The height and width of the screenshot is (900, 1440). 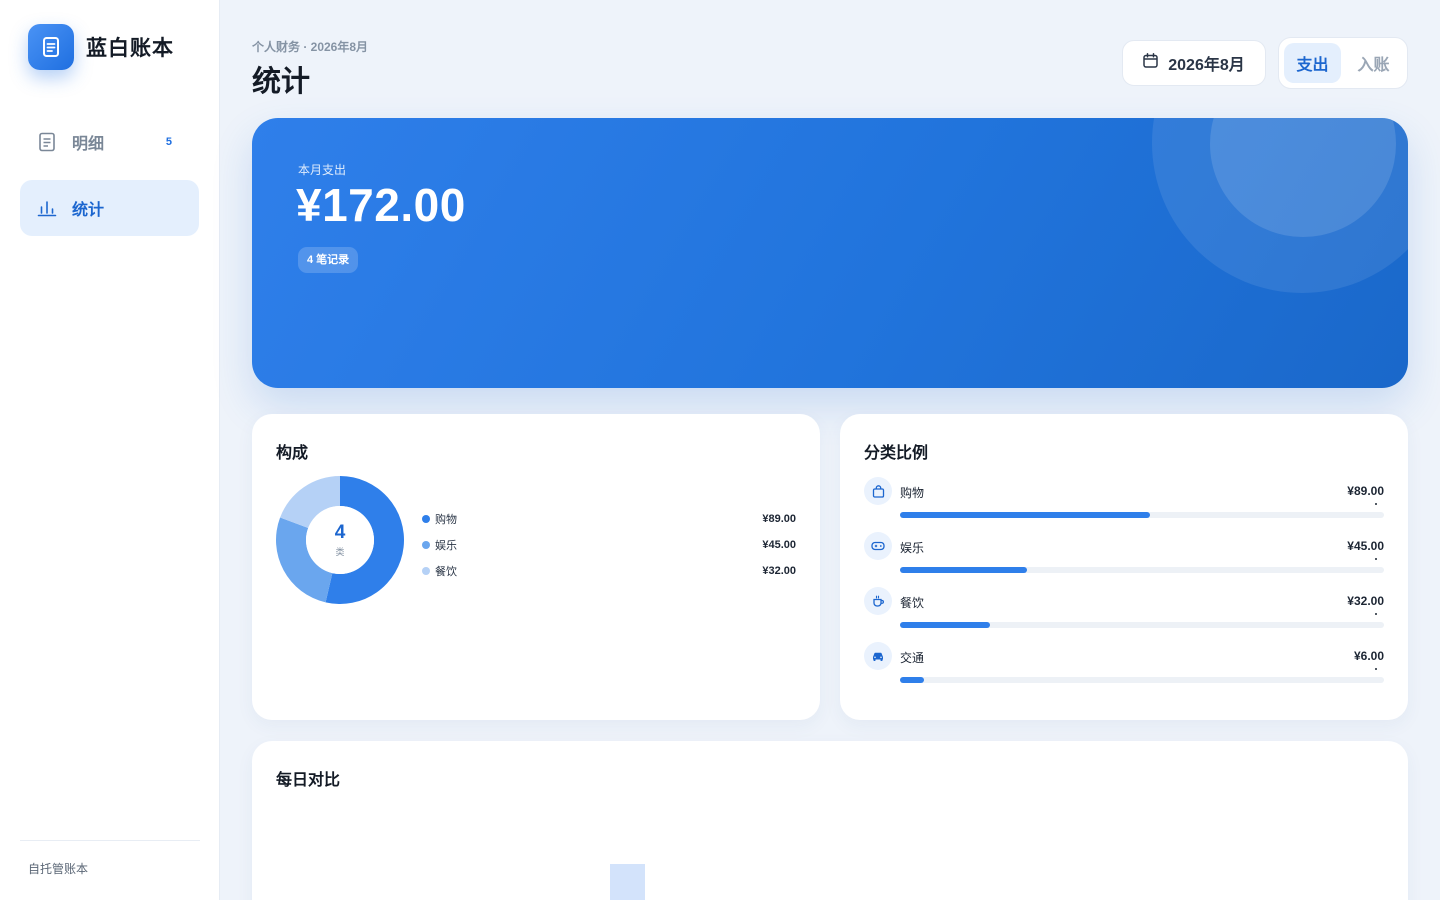 I want to click on sidebar-item-label: 明细, so click(x=88, y=144).